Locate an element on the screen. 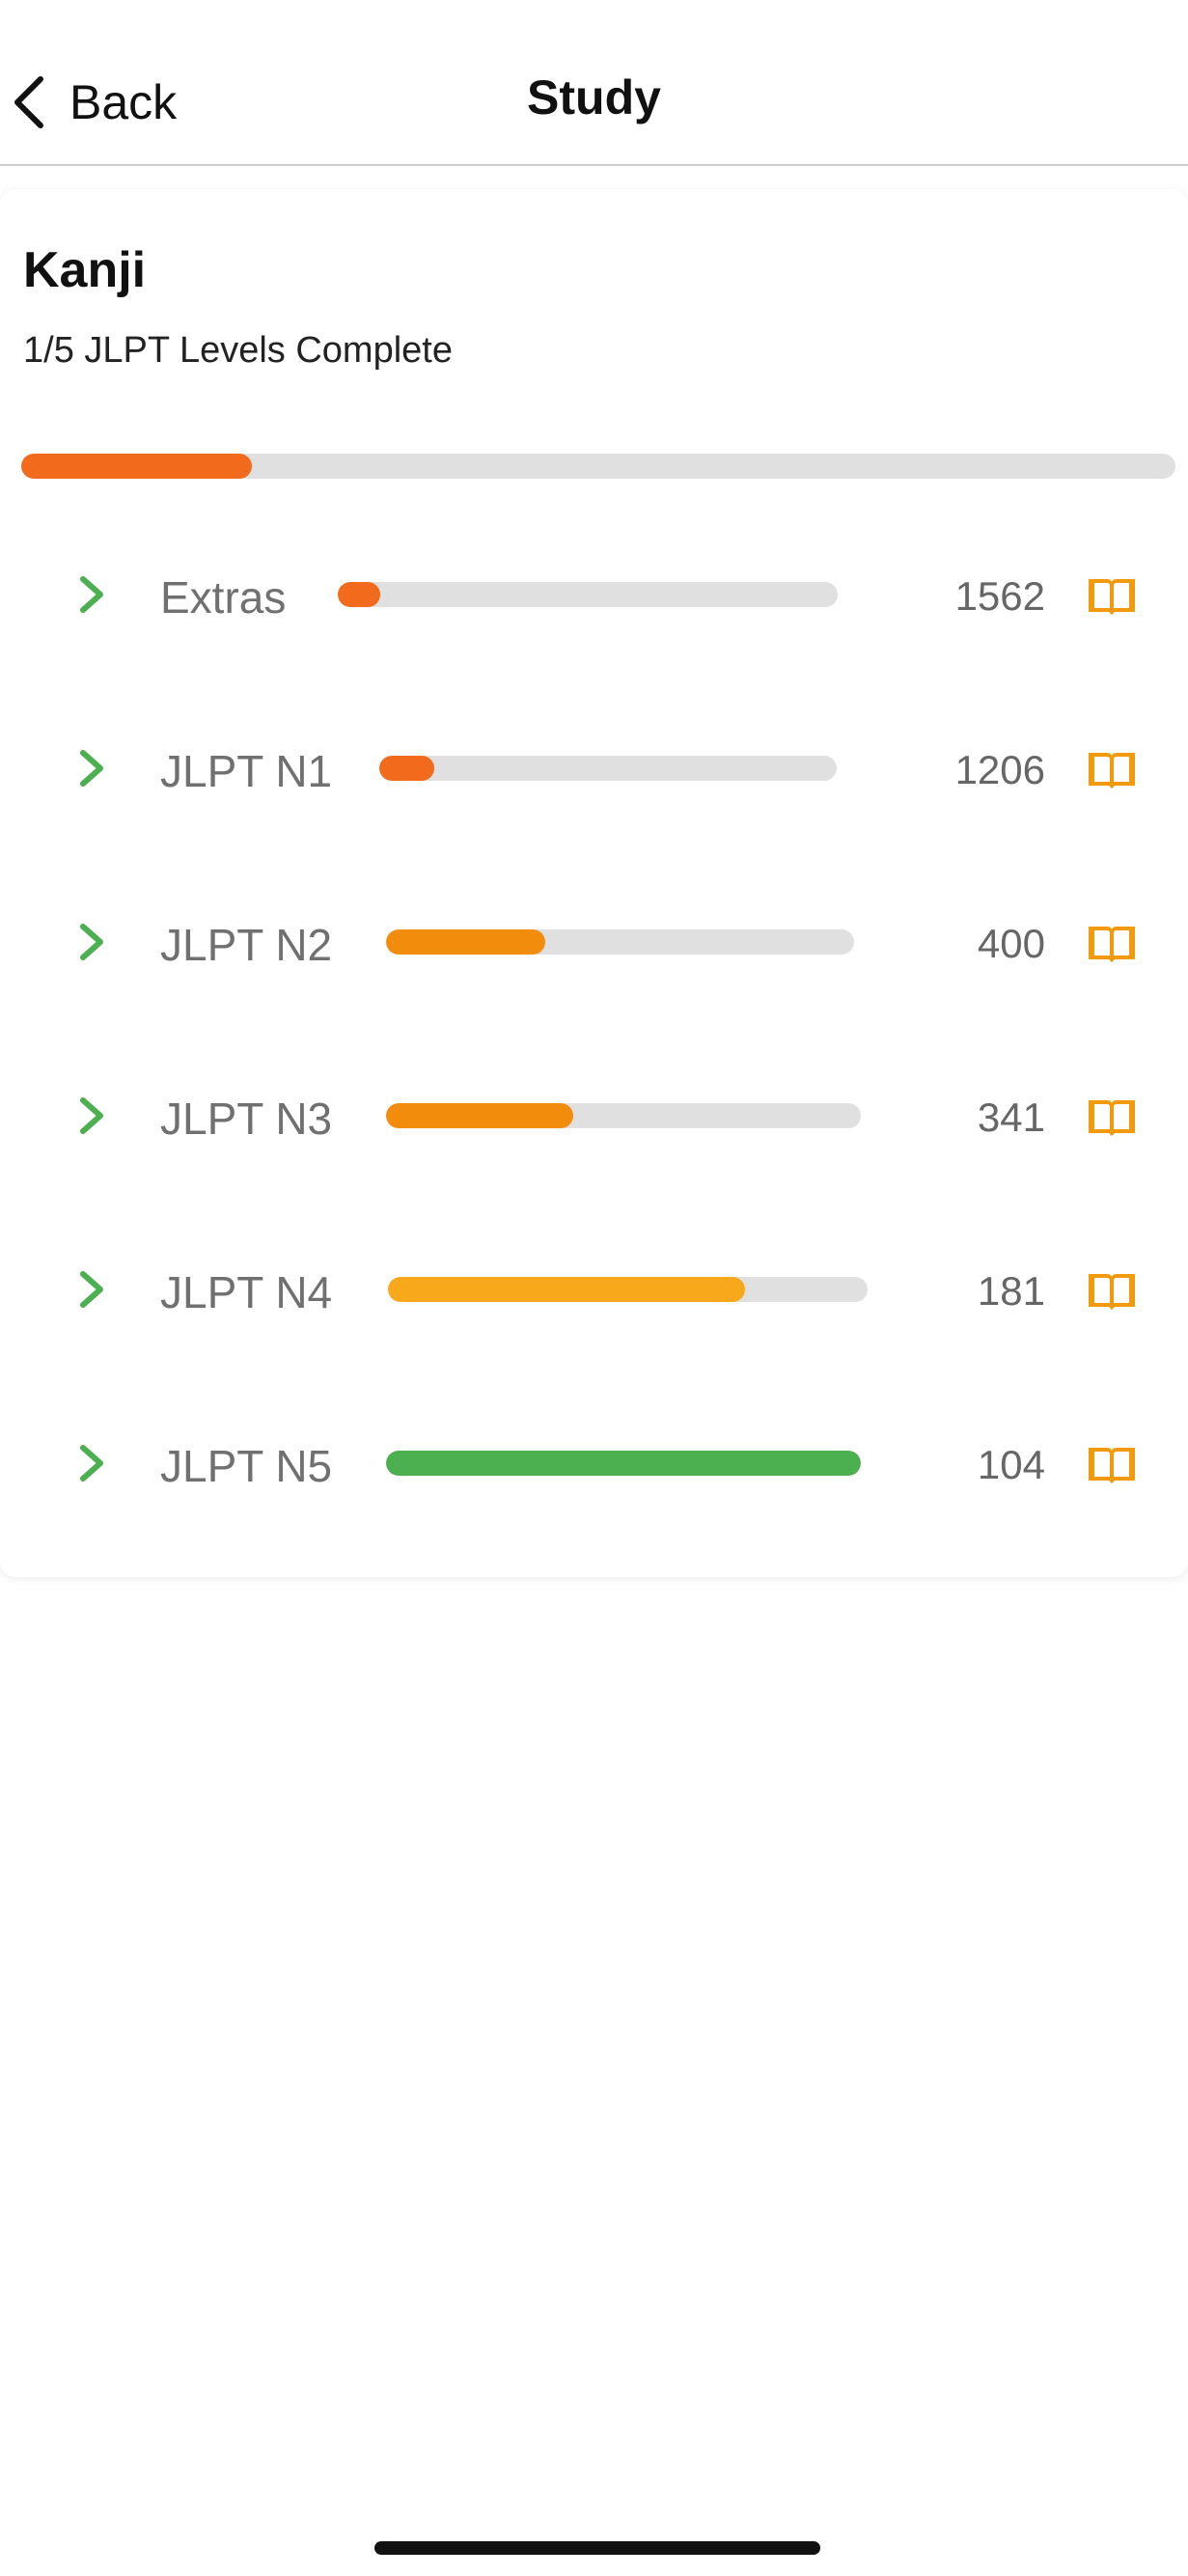  level-row: Extras 1562 is located at coordinates (594, 594).